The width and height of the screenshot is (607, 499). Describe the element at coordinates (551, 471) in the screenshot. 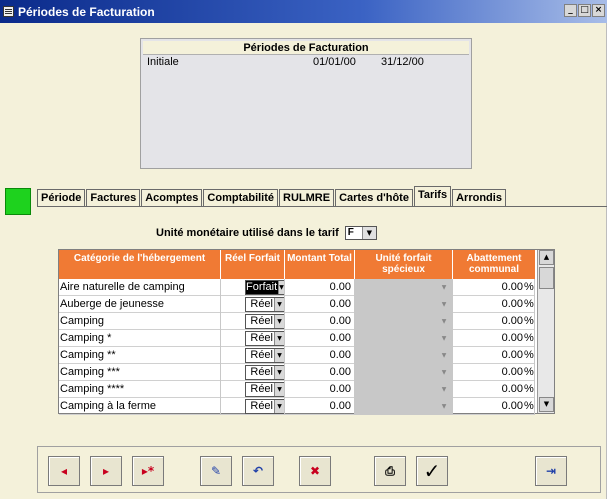

I see `exit-button: ⇥` at that location.